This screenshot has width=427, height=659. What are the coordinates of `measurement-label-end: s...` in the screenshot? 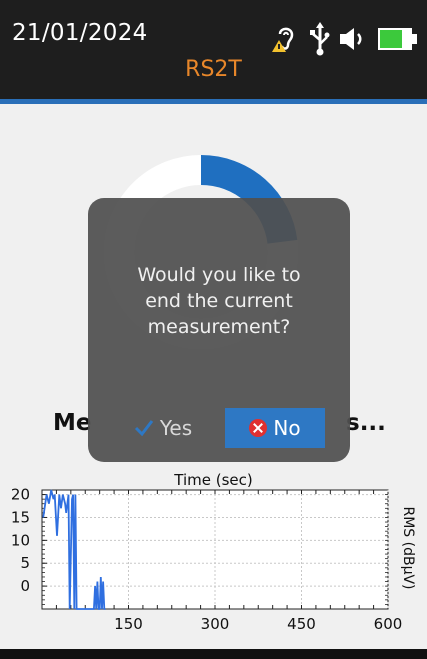 It's located at (366, 423).